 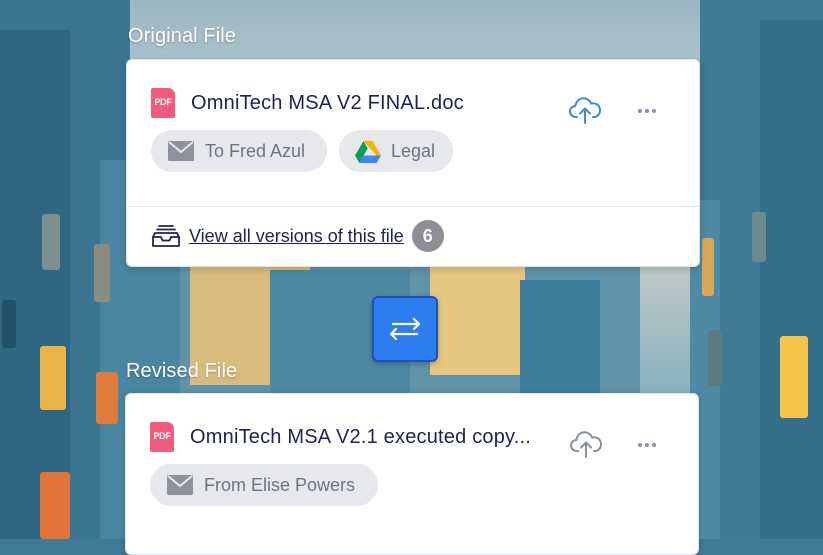 I want to click on view-all-versions-link: View all versions of this file, so click(x=296, y=236).